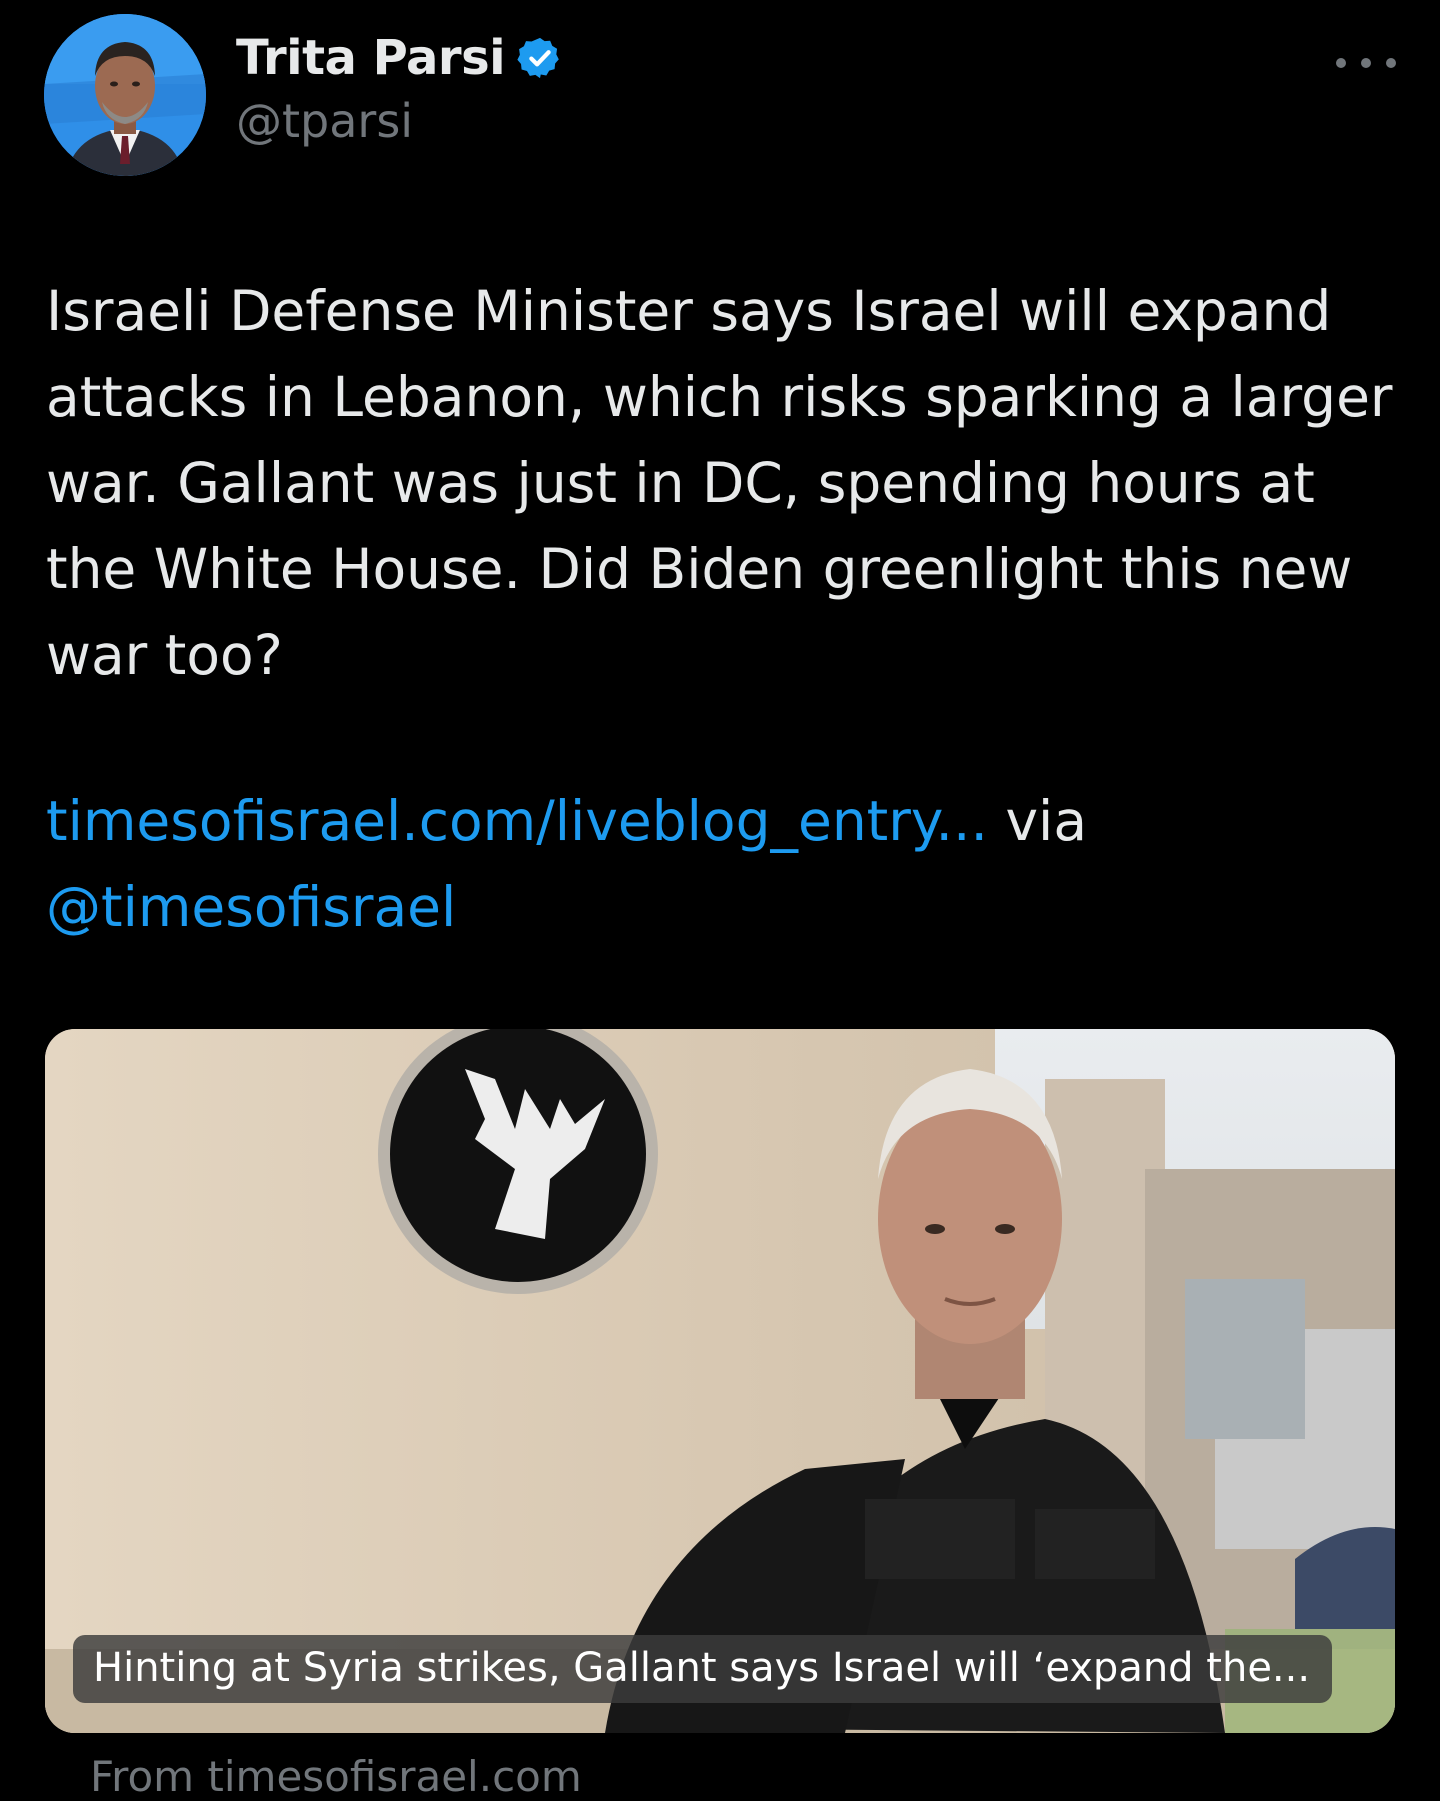  I want to click on author-names: Trita Parsi @tparsi, so click(399, 88).